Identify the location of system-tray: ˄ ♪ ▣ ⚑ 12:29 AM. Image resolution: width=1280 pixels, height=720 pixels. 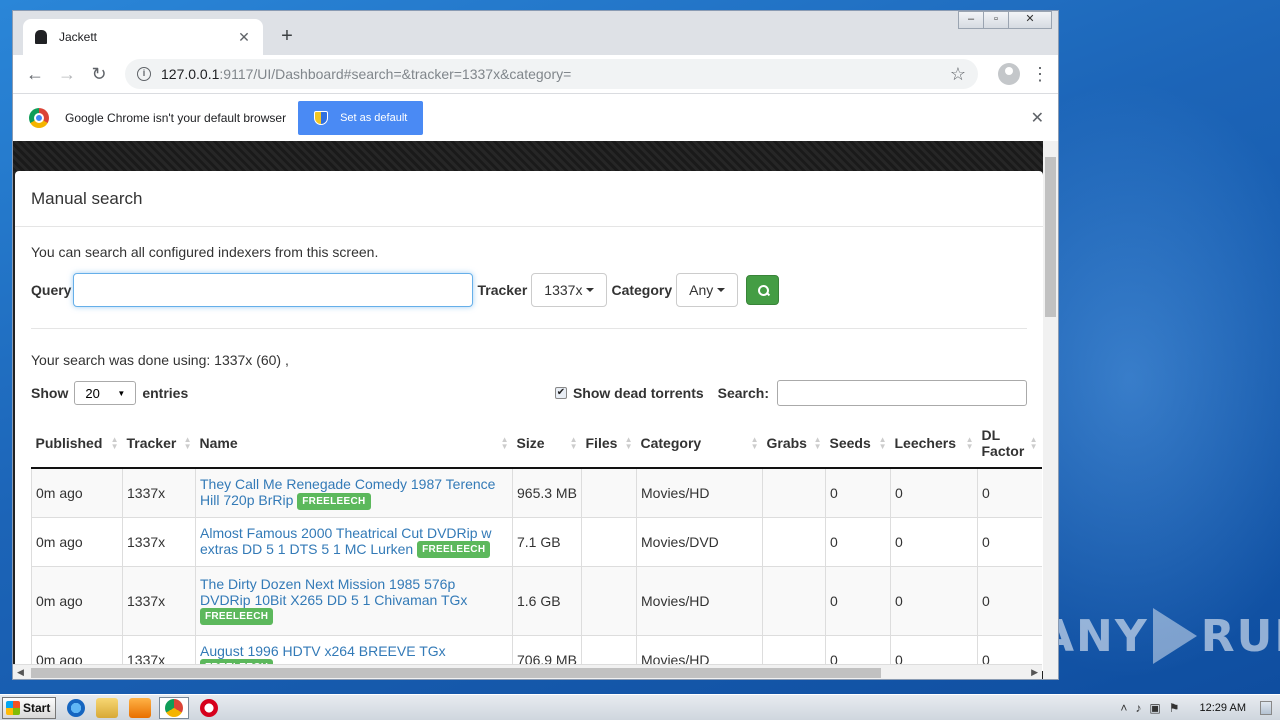
(1198, 707).